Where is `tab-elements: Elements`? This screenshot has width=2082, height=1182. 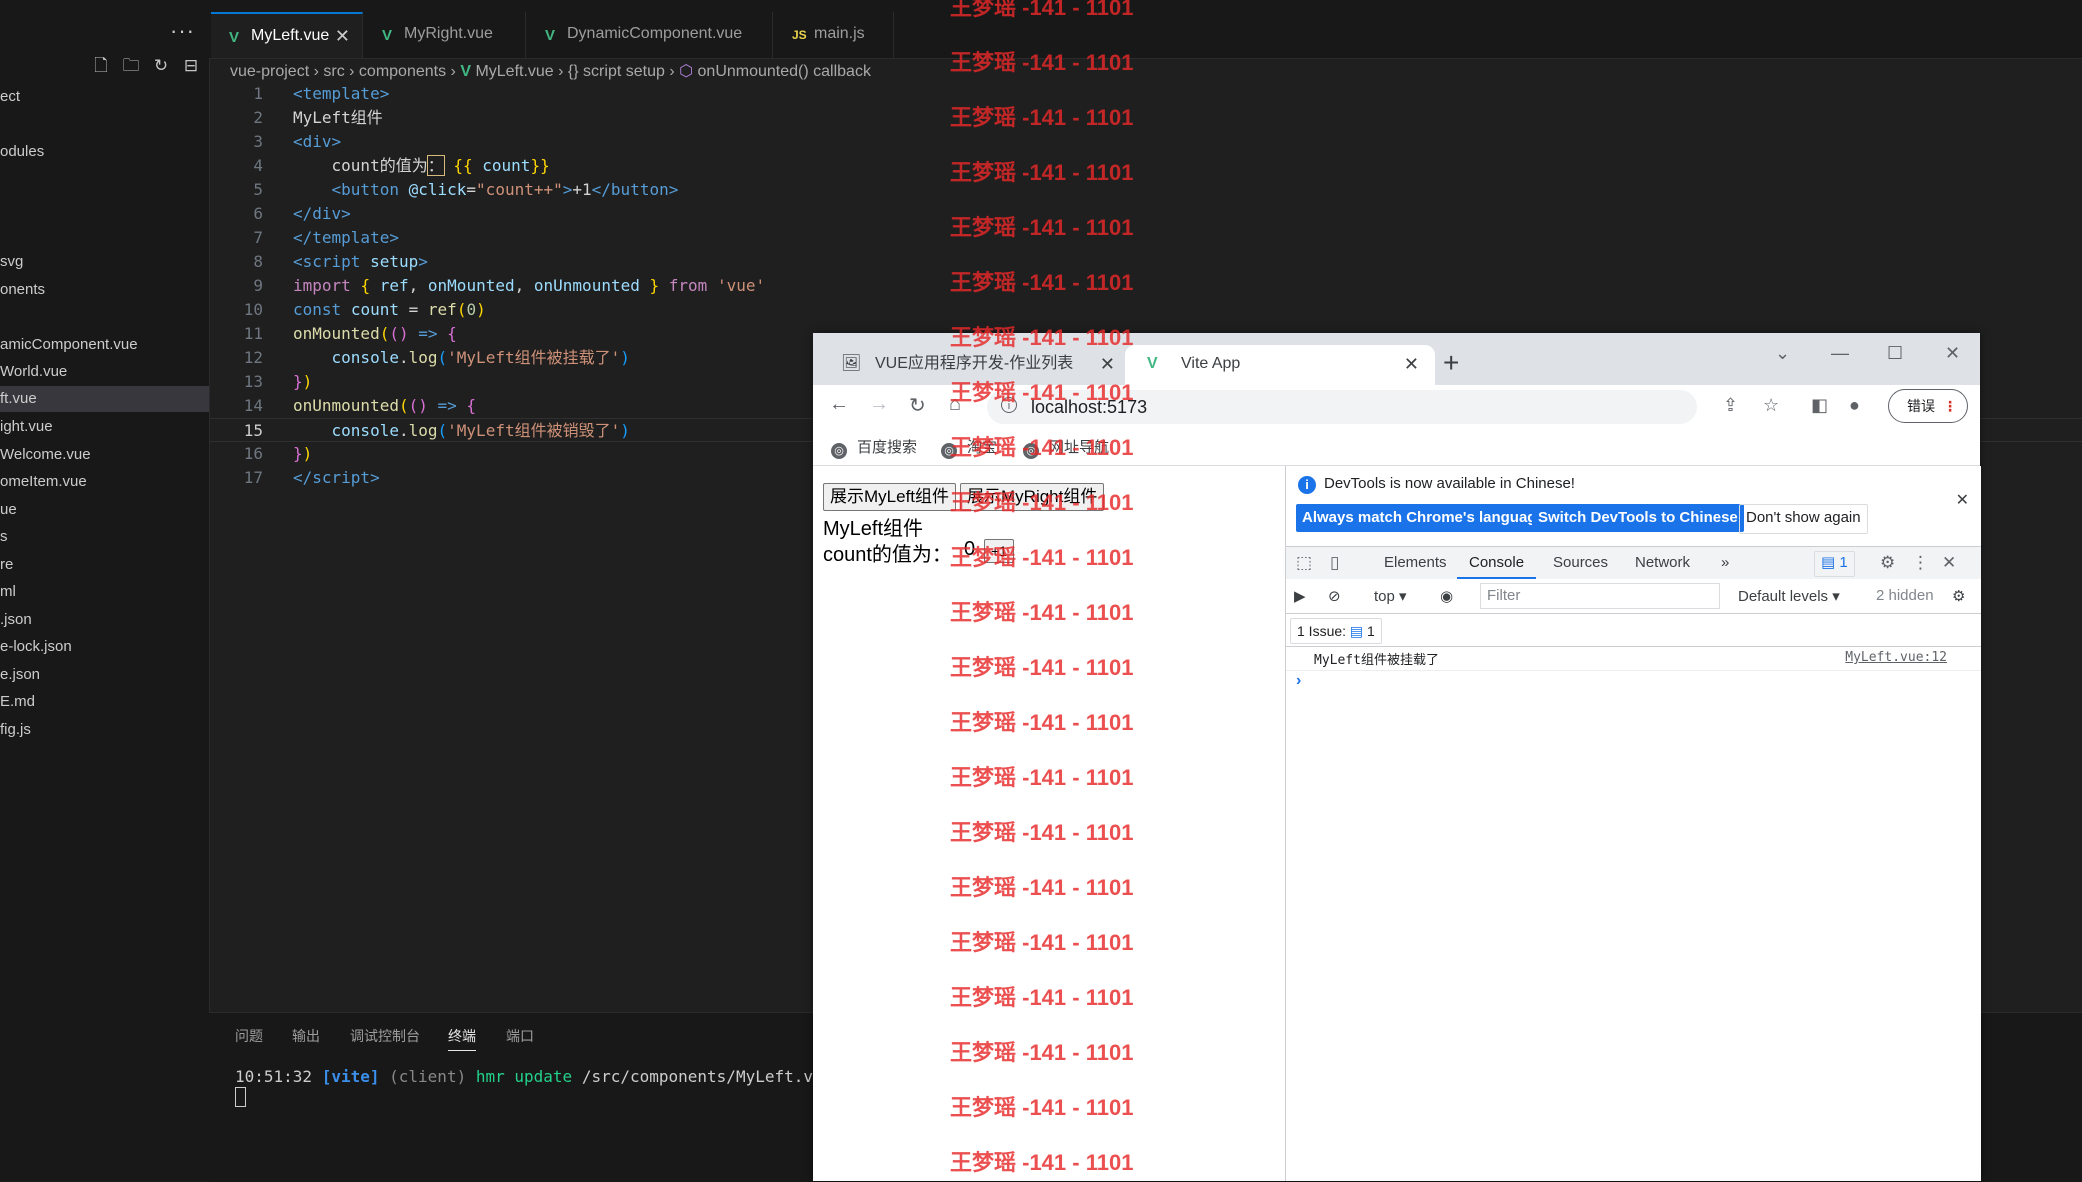
tab-elements: Elements is located at coordinates (1415, 563).